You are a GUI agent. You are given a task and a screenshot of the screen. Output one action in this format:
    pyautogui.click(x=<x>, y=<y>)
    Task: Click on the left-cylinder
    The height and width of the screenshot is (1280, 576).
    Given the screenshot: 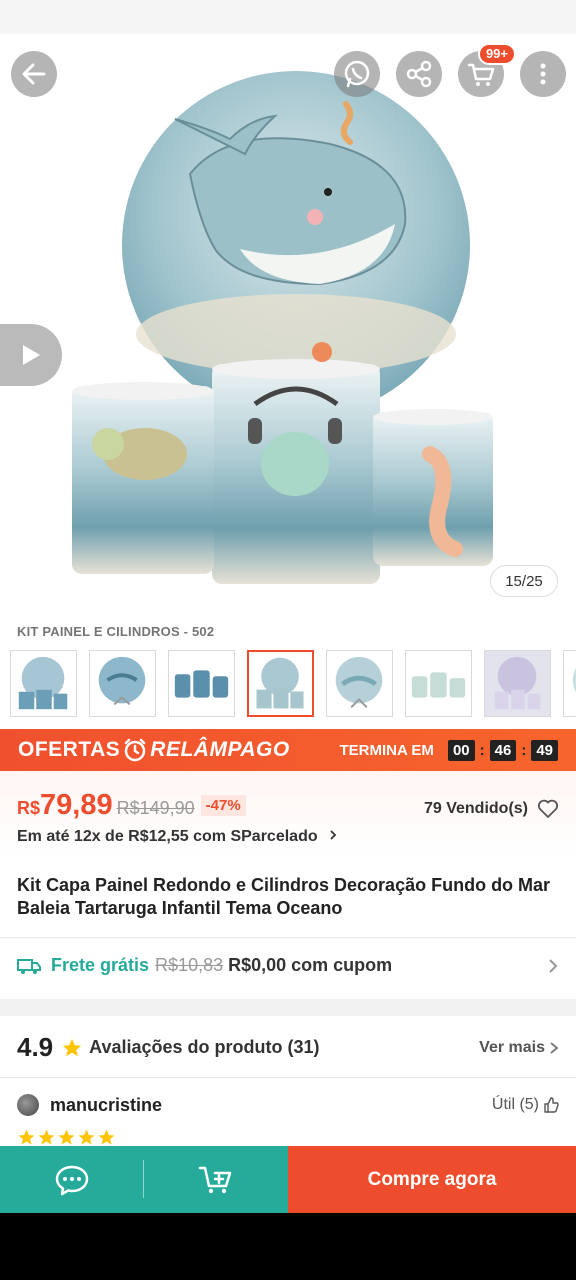 What is the action you would take?
    pyautogui.click(x=143, y=480)
    